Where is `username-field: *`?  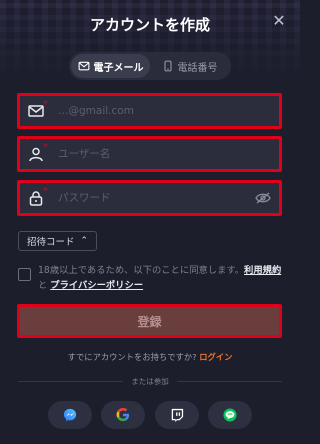 username-field: * is located at coordinates (149, 154).